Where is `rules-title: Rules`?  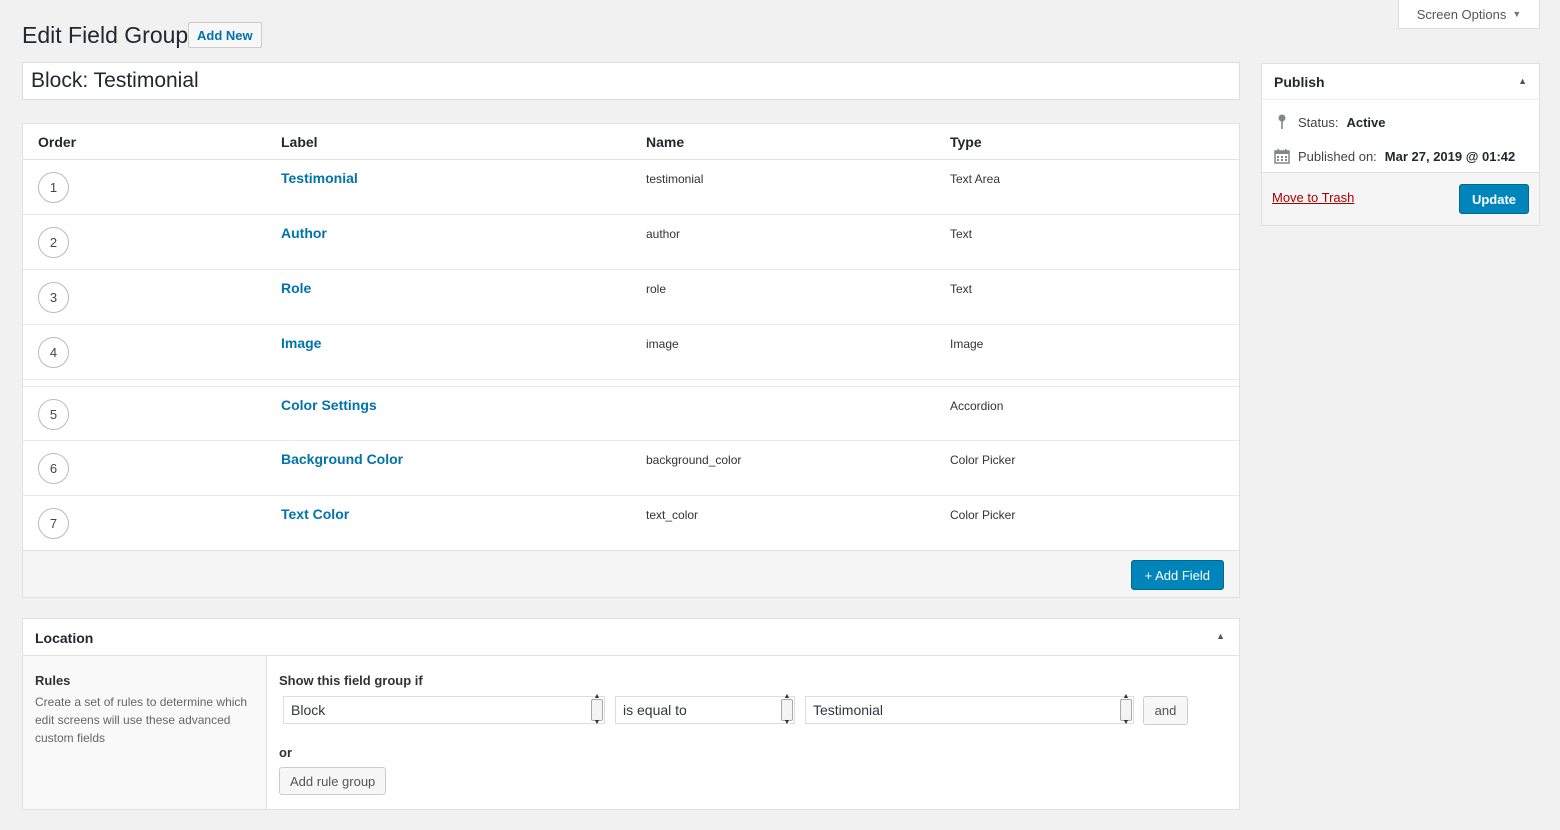
rules-title: Rules is located at coordinates (53, 680).